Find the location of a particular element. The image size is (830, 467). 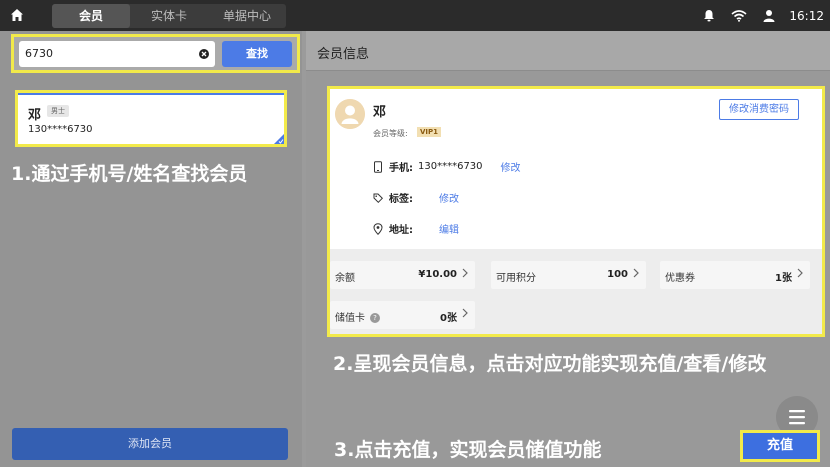

user-icon is located at coordinates (769, 15).